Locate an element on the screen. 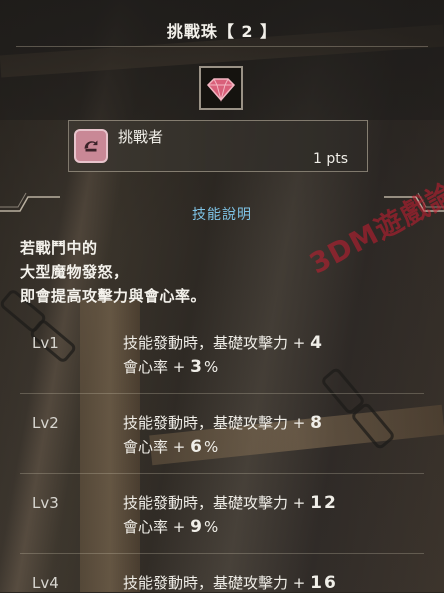 Image resolution: width=444 pixels, height=593 pixels. jewel-icon is located at coordinates (221, 90).